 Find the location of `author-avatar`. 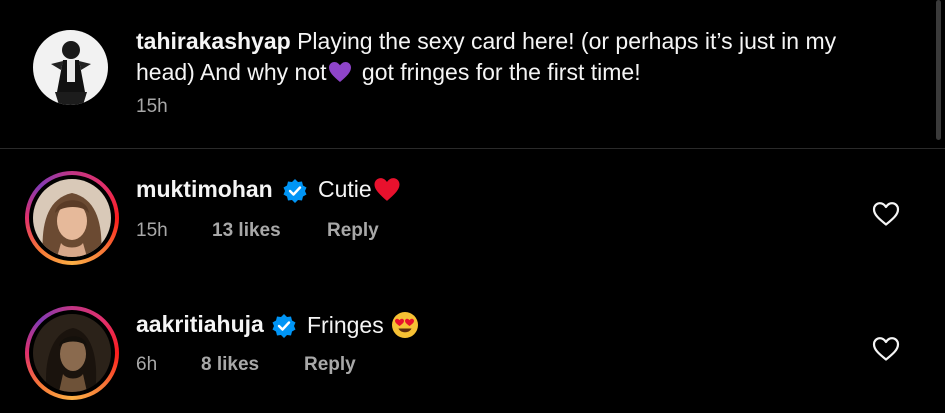

author-avatar is located at coordinates (70, 67).